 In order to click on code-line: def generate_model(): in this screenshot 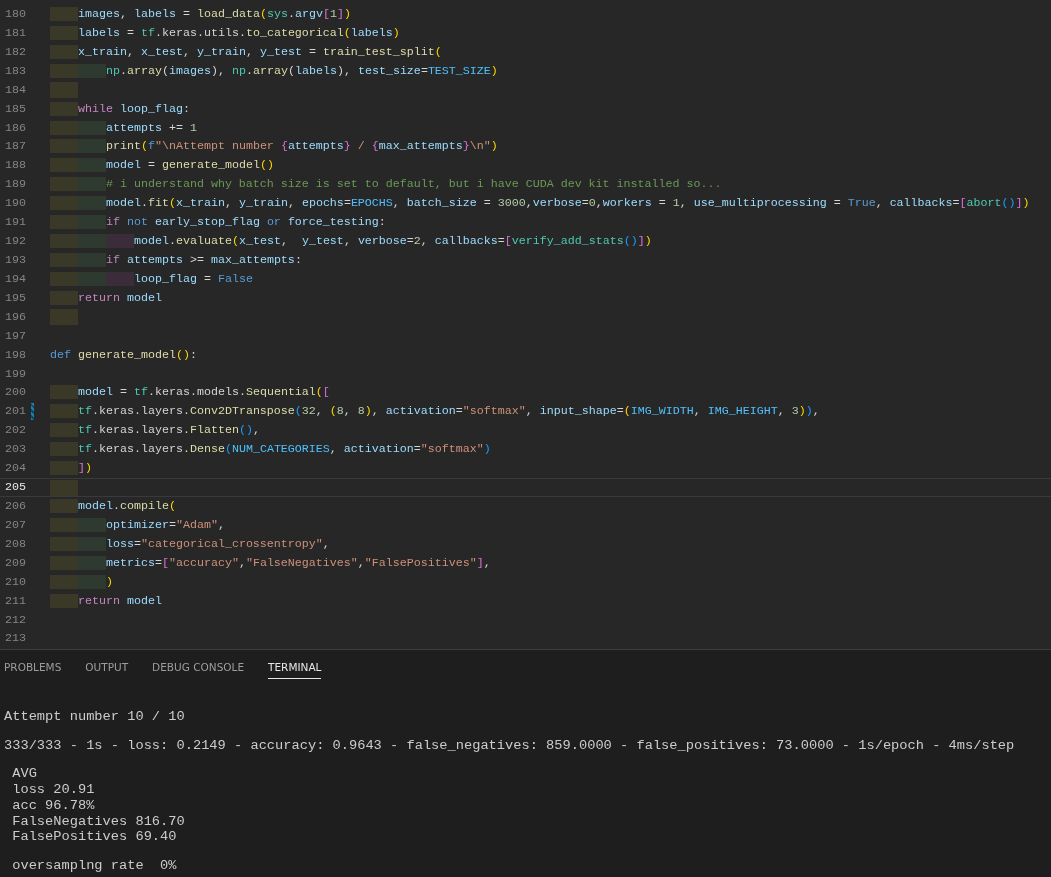, I will do `click(123, 355)`.